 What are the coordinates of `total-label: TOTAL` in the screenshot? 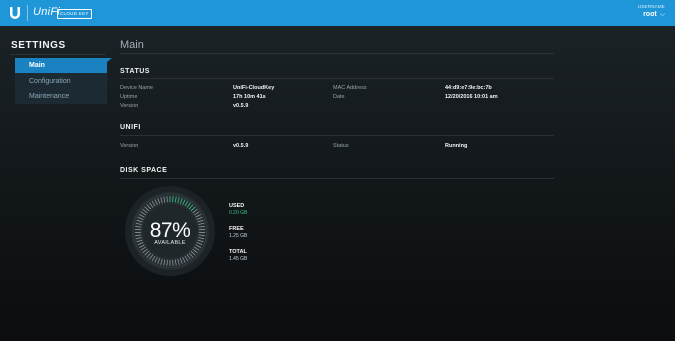 It's located at (238, 252).